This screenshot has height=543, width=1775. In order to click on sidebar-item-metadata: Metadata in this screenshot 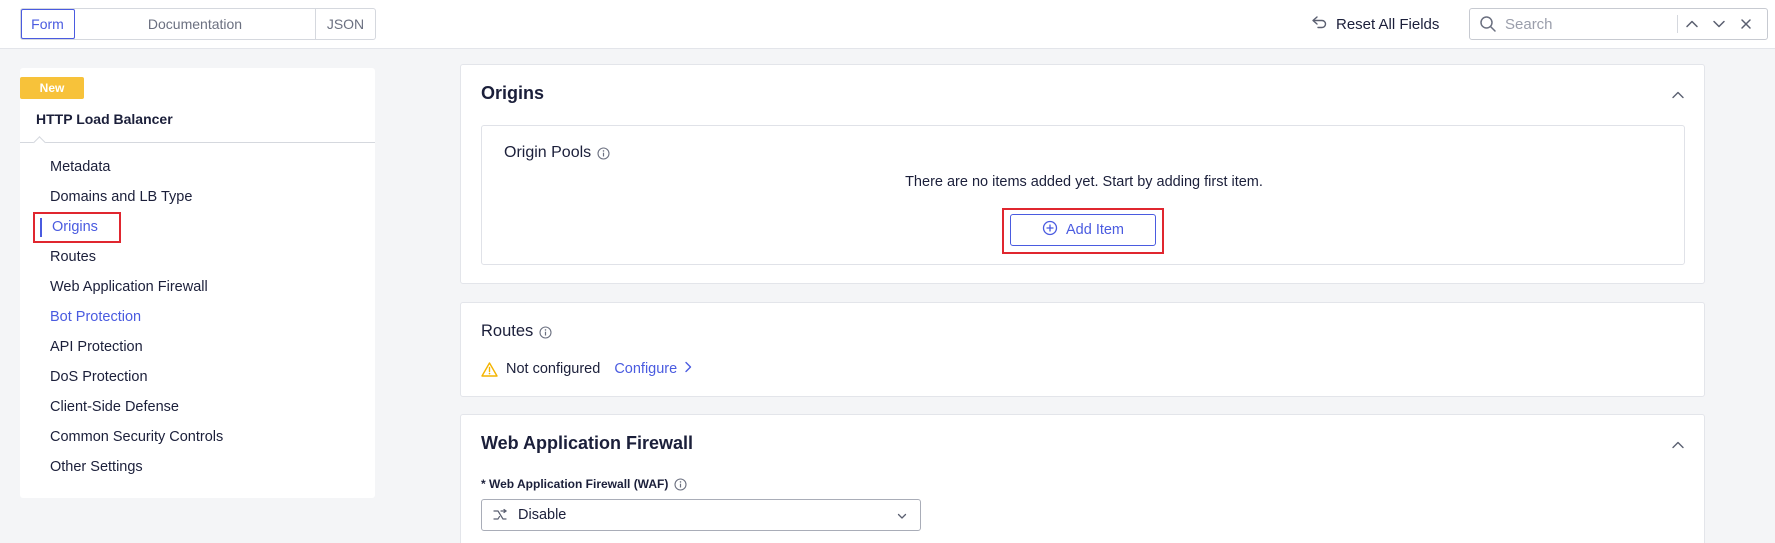, I will do `click(197, 167)`.